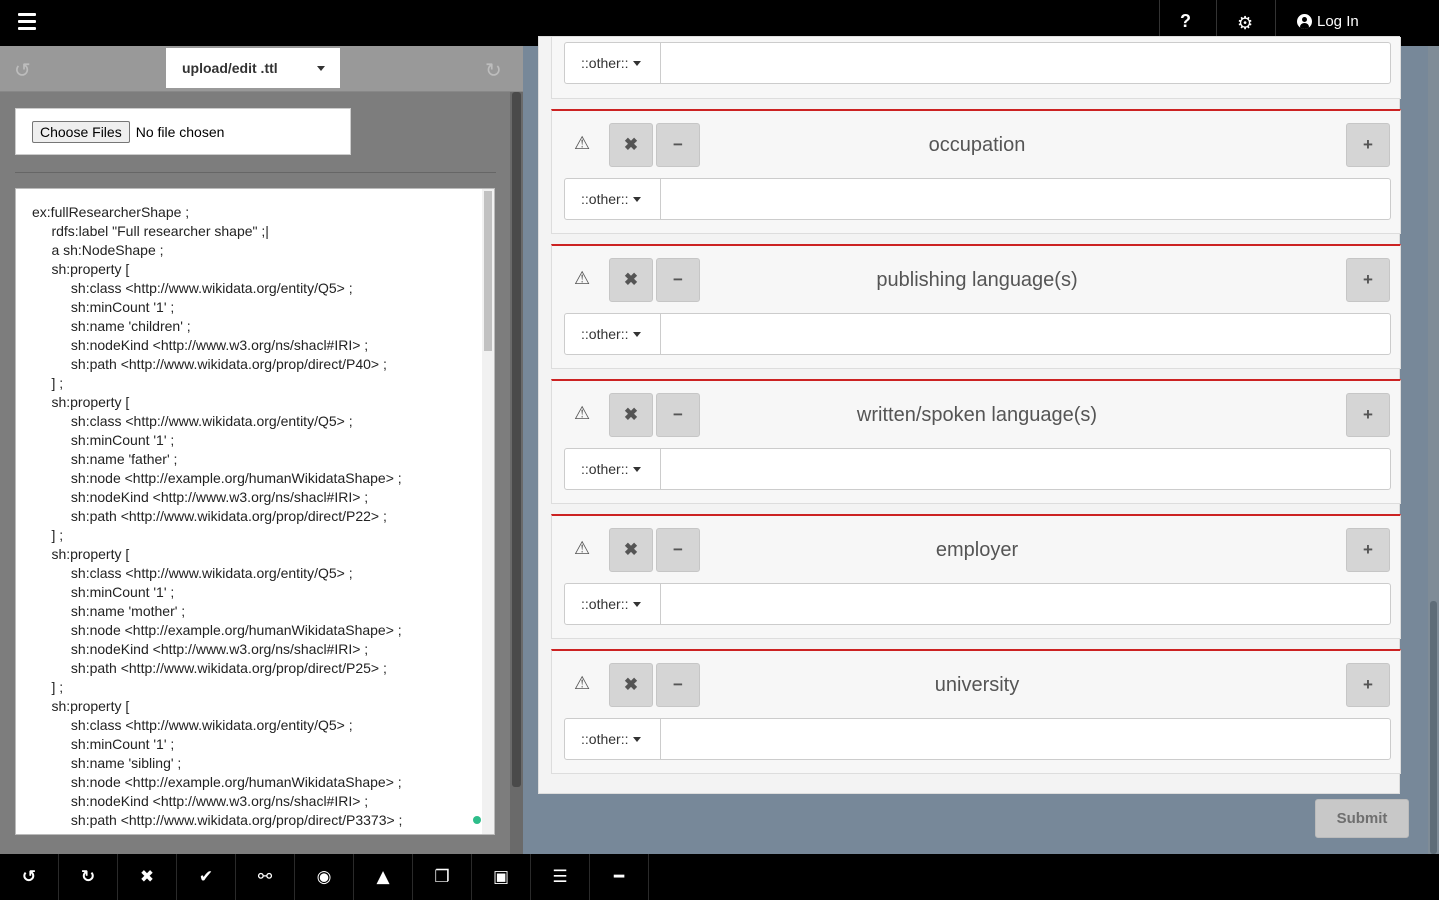  What do you see at coordinates (1433, 450) in the screenshot?
I see `form-scrollbar` at bounding box center [1433, 450].